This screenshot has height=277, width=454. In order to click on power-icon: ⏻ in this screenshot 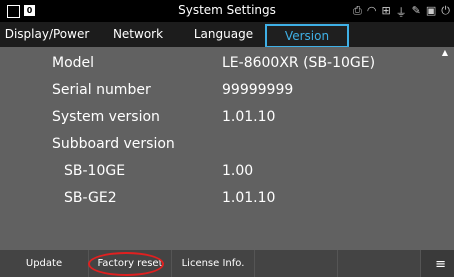, I will do `click(445, 10)`.